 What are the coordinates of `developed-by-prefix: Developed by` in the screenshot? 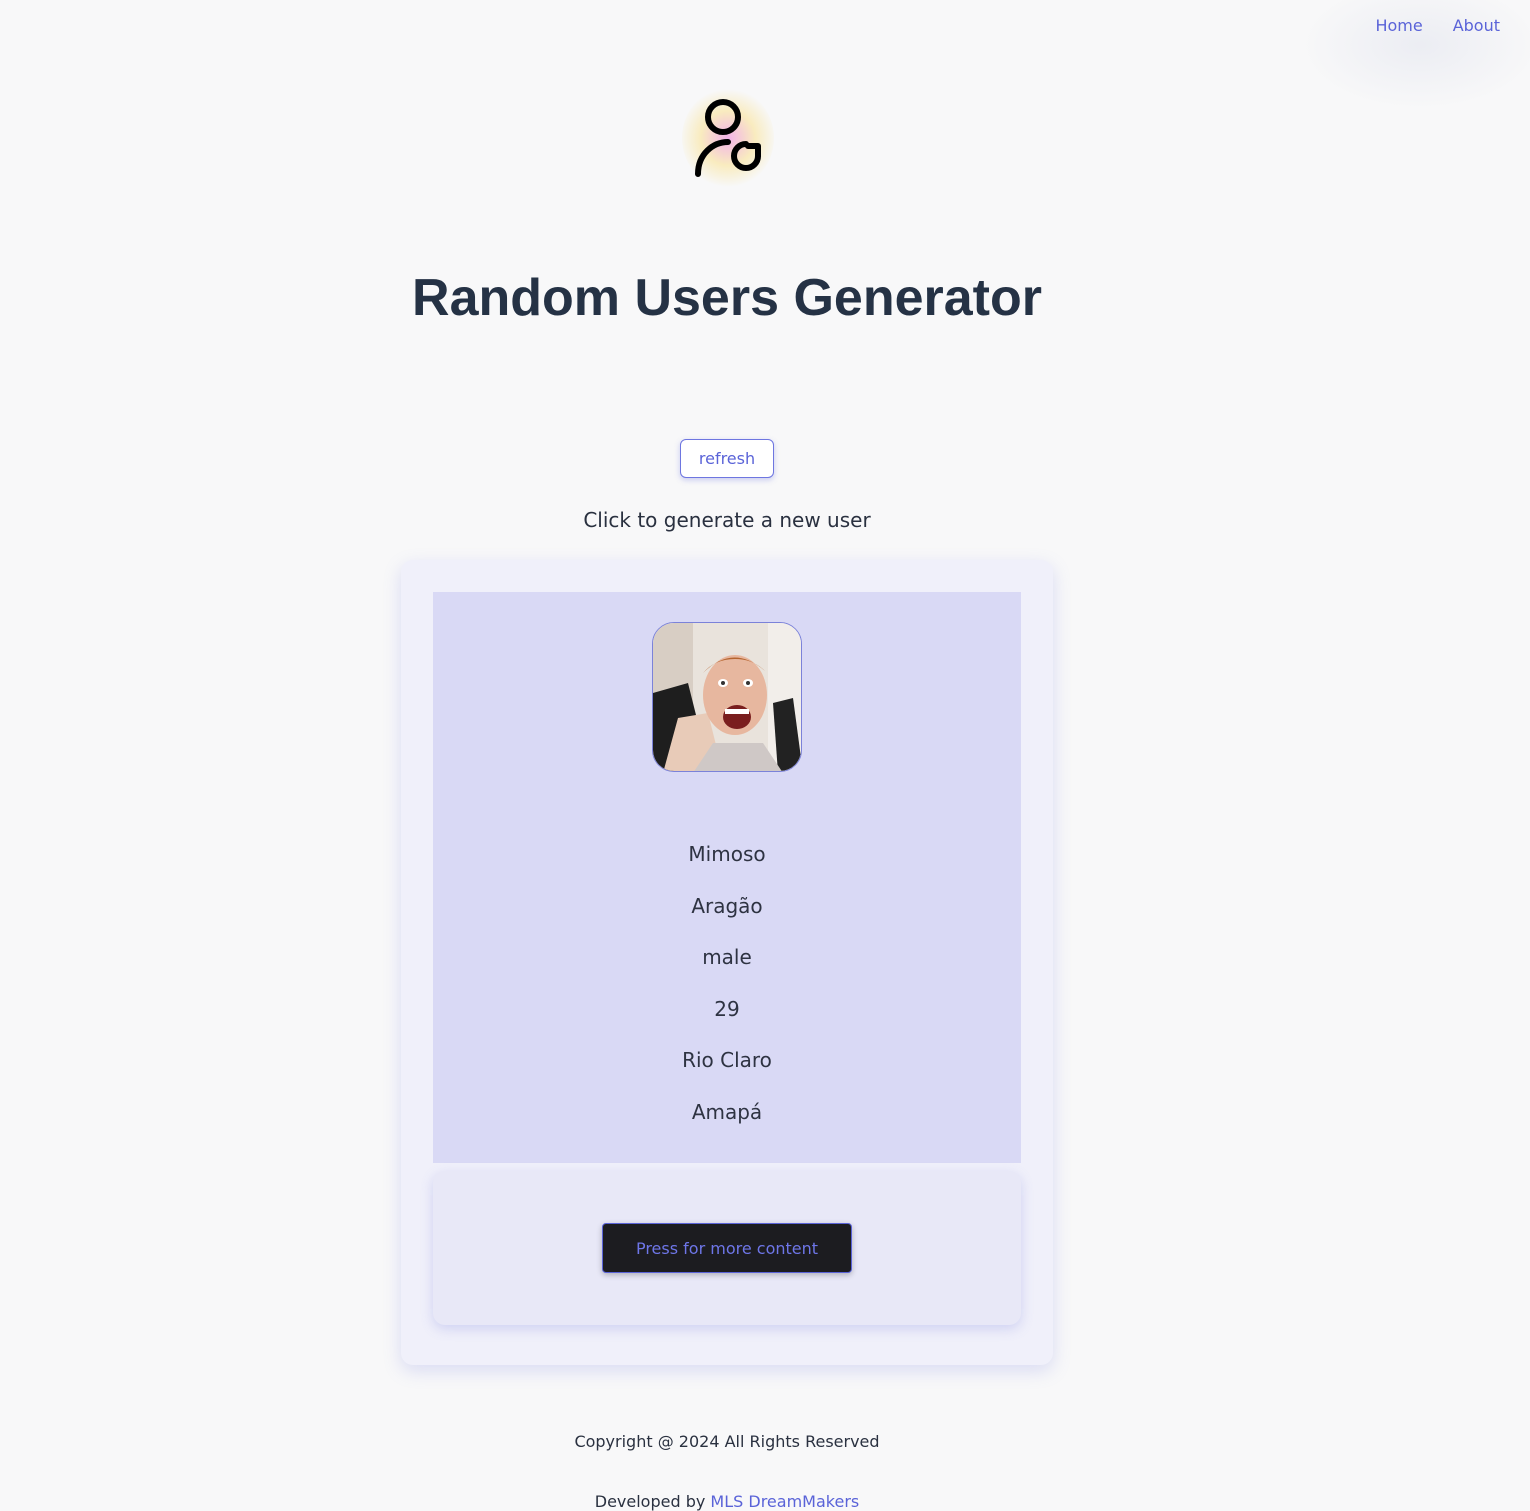 It's located at (650, 1501).